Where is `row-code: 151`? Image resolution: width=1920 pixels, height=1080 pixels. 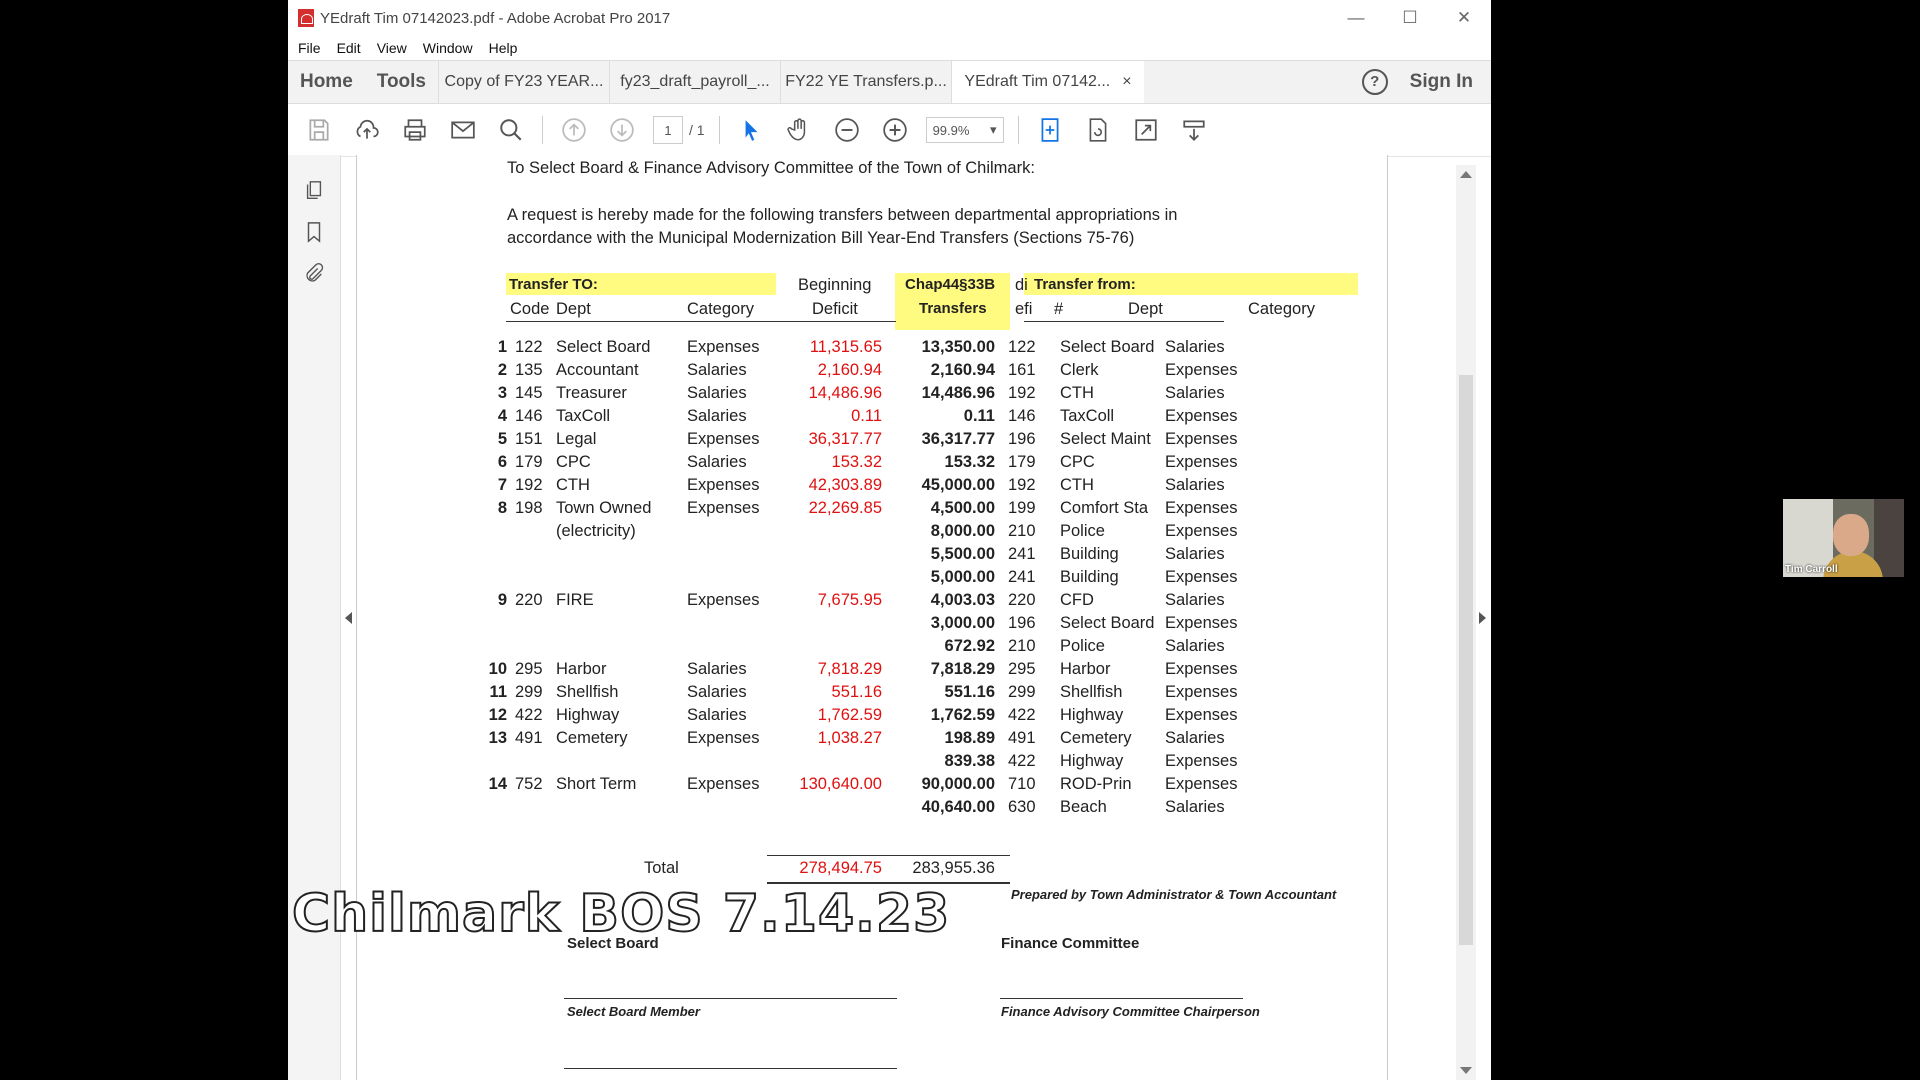
row-code: 151 is located at coordinates (529, 439).